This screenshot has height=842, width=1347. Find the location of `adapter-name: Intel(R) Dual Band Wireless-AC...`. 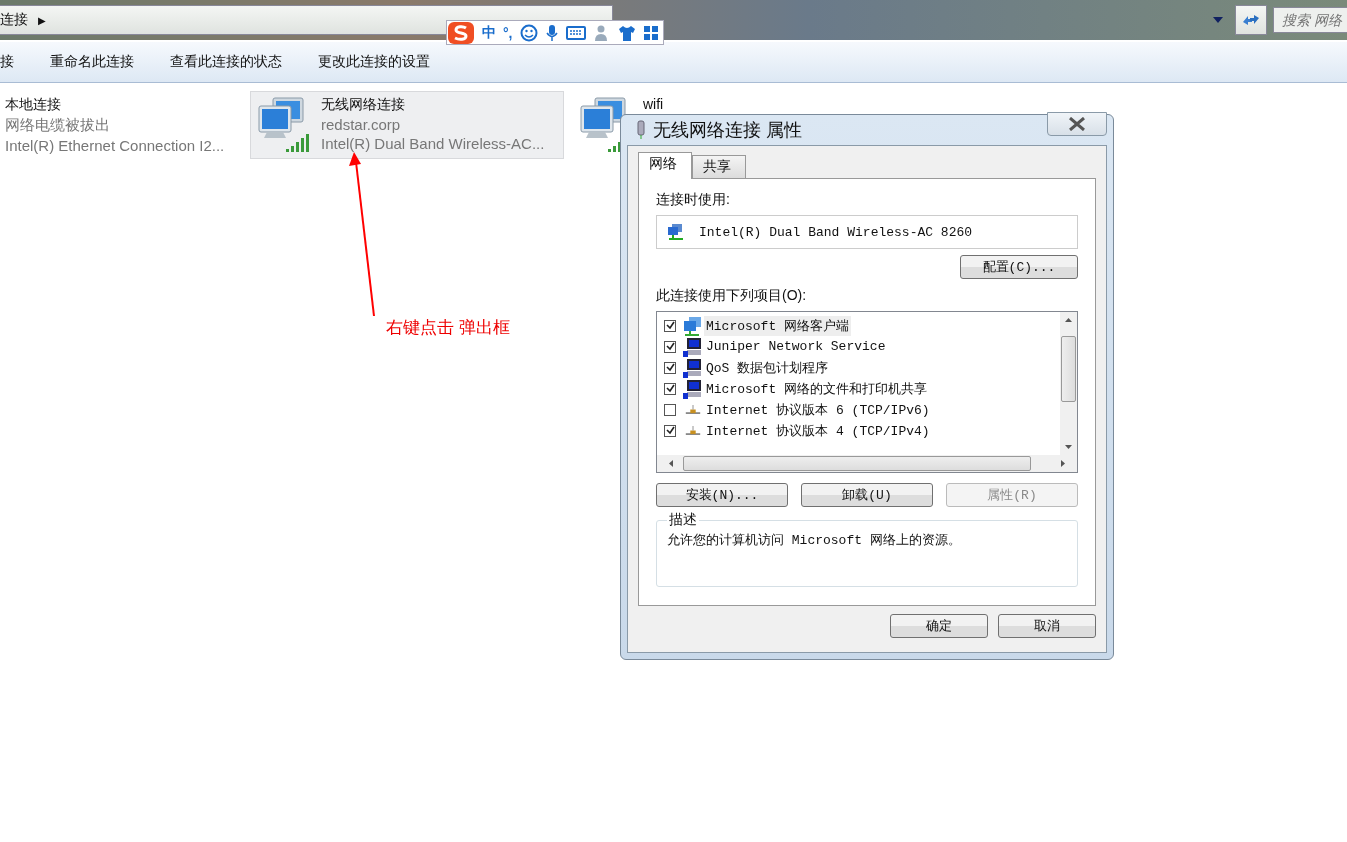

adapter-name: Intel(R) Dual Band Wireless-AC... is located at coordinates (433, 143).